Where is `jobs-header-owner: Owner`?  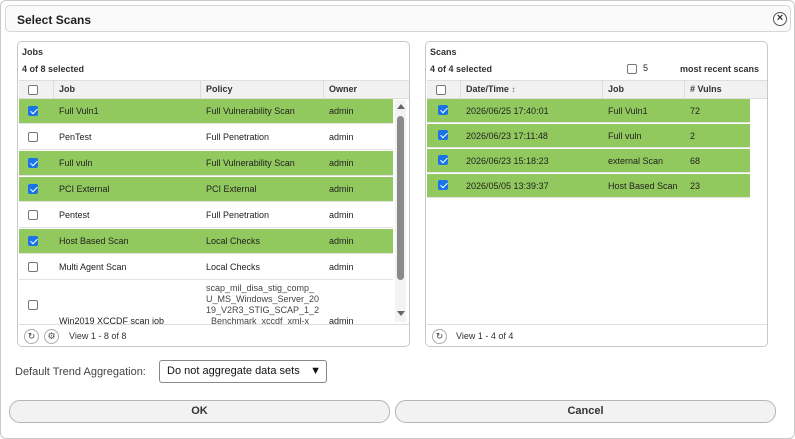
jobs-header-owner: Owner is located at coordinates (359, 89).